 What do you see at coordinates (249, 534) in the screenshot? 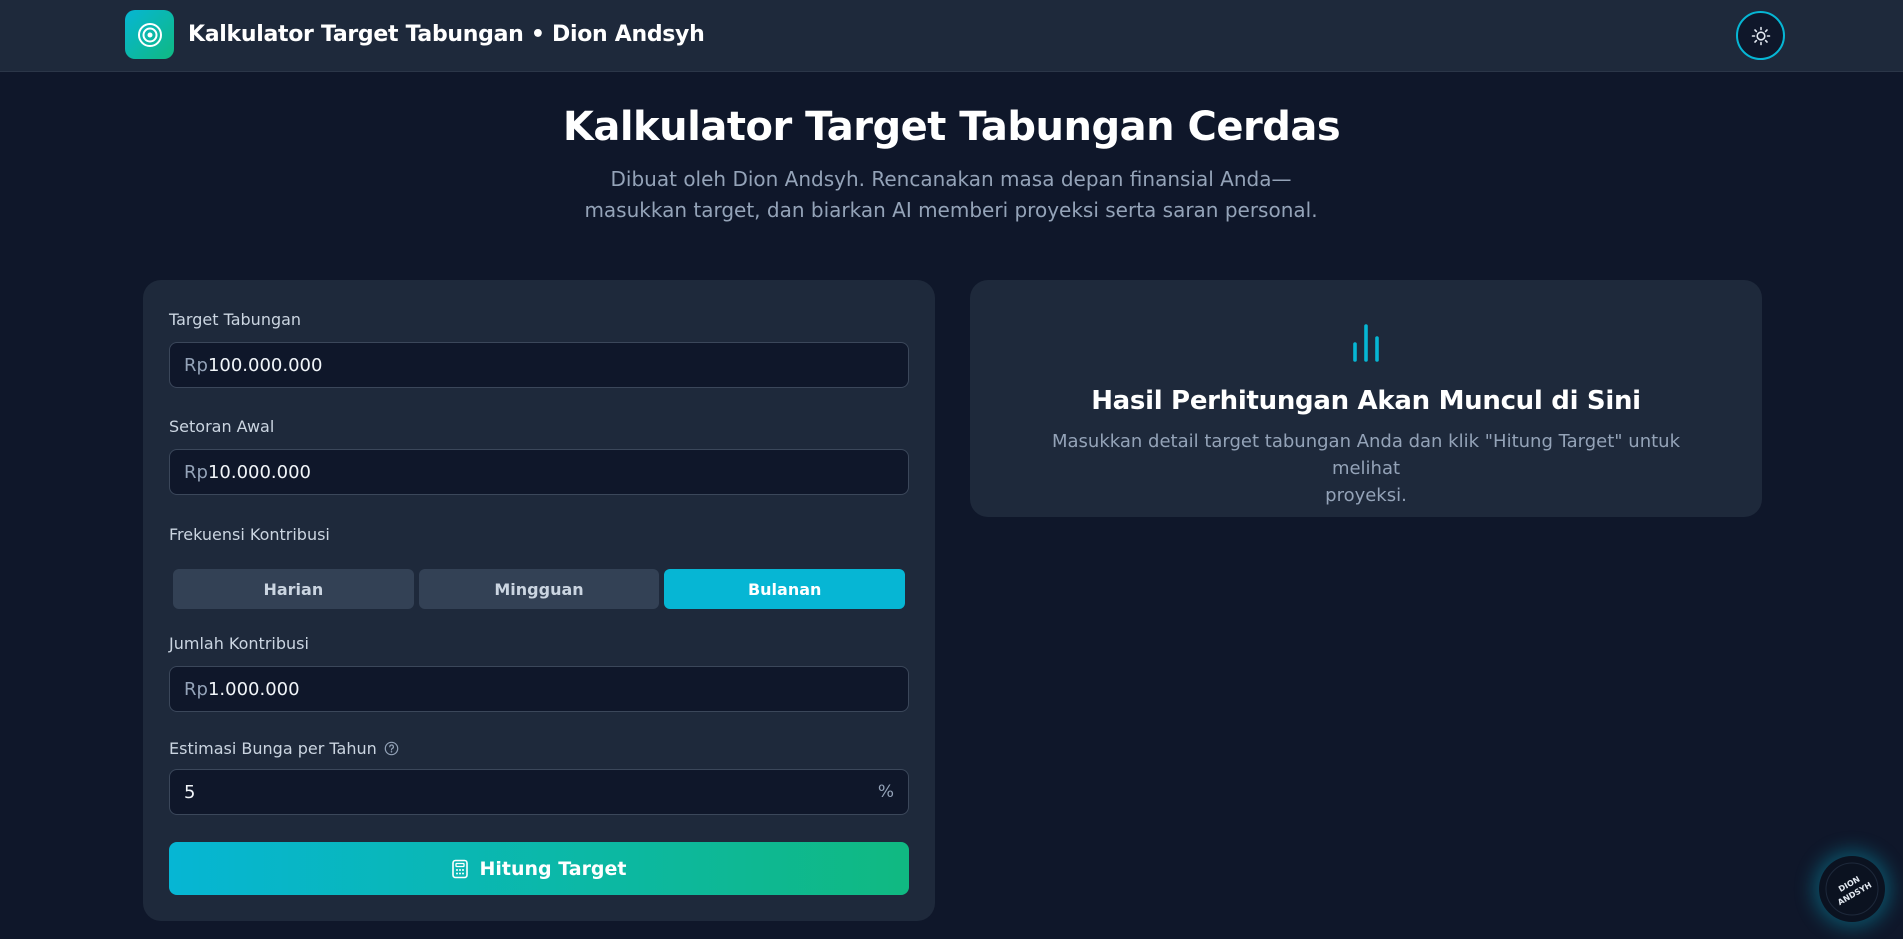
I see `frequency-label: Frekuensi Kontribusi` at bounding box center [249, 534].